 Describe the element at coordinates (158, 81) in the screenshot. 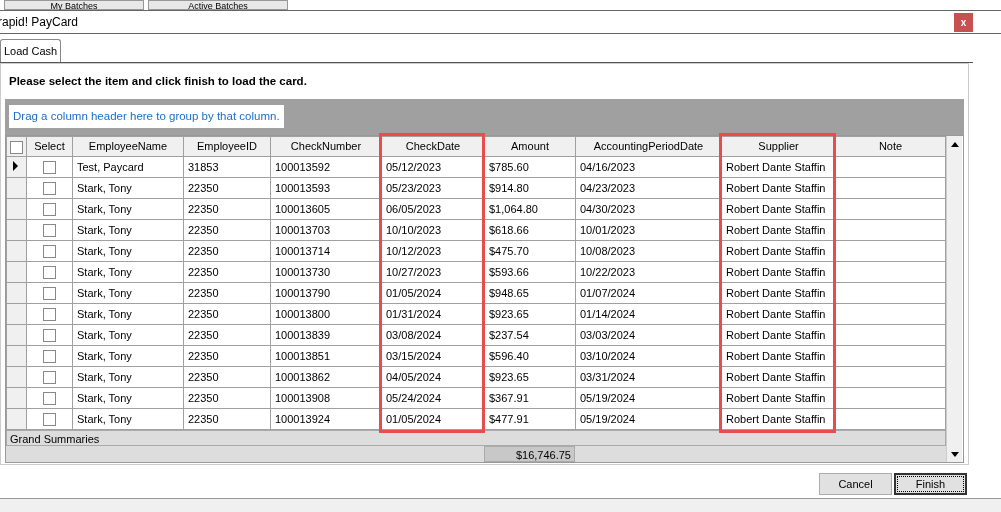

I see `instruction-text: Please select the item and click finish to load the card.` at that location.